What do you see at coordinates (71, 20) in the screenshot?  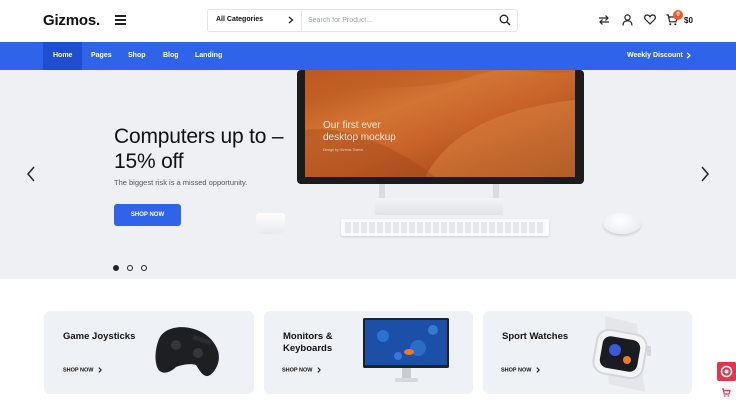 I see `site-logo: Gizmos.` at bounding box center [71, 20].